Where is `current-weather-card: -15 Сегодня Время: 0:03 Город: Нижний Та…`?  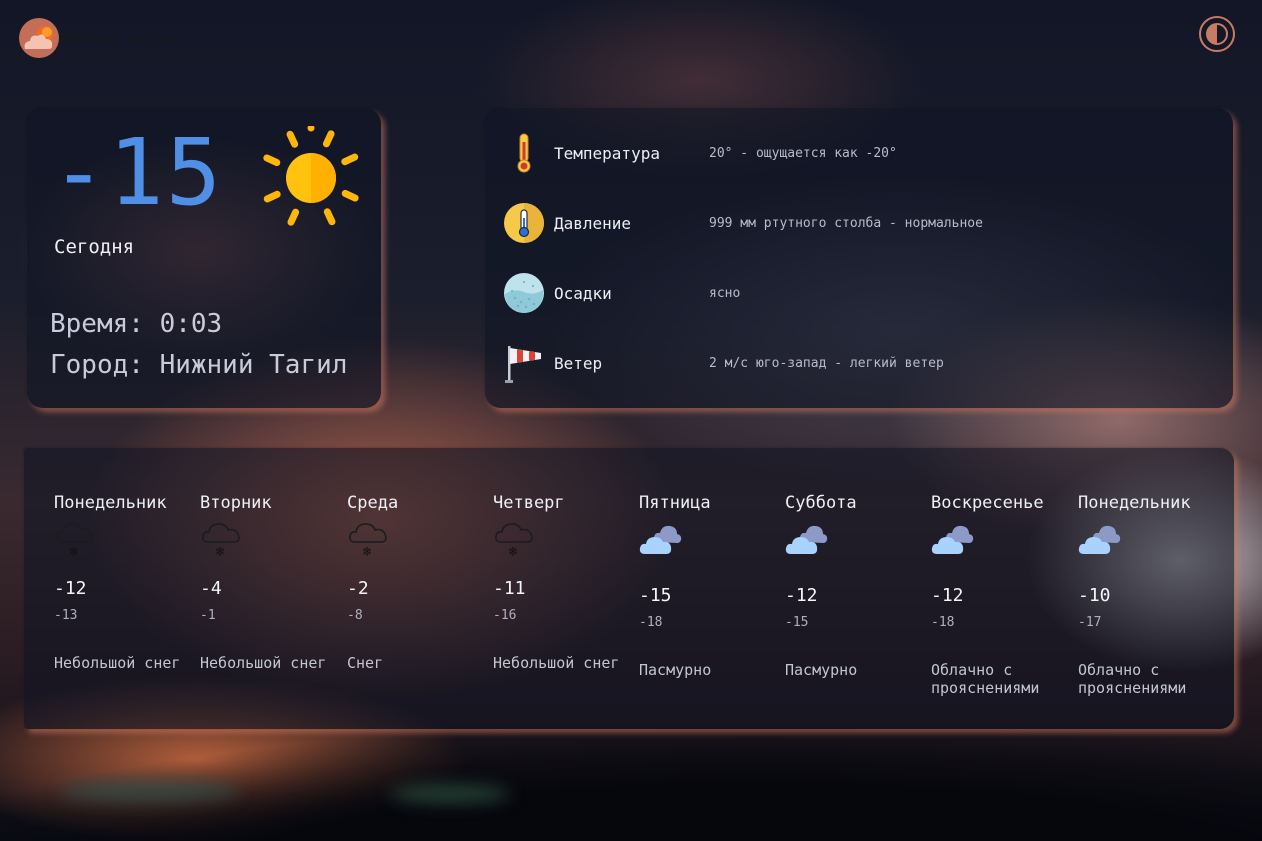 current-weather-card: -15 Сегодня Время: 0:03 Город: Нижний Та… is located at coordinates (204, 258).